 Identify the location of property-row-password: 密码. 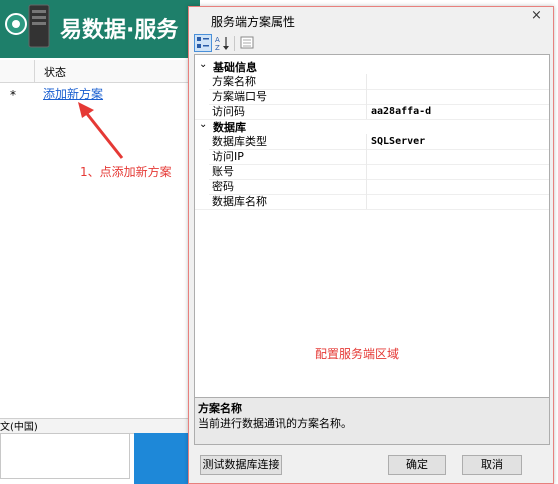
(372, 187).